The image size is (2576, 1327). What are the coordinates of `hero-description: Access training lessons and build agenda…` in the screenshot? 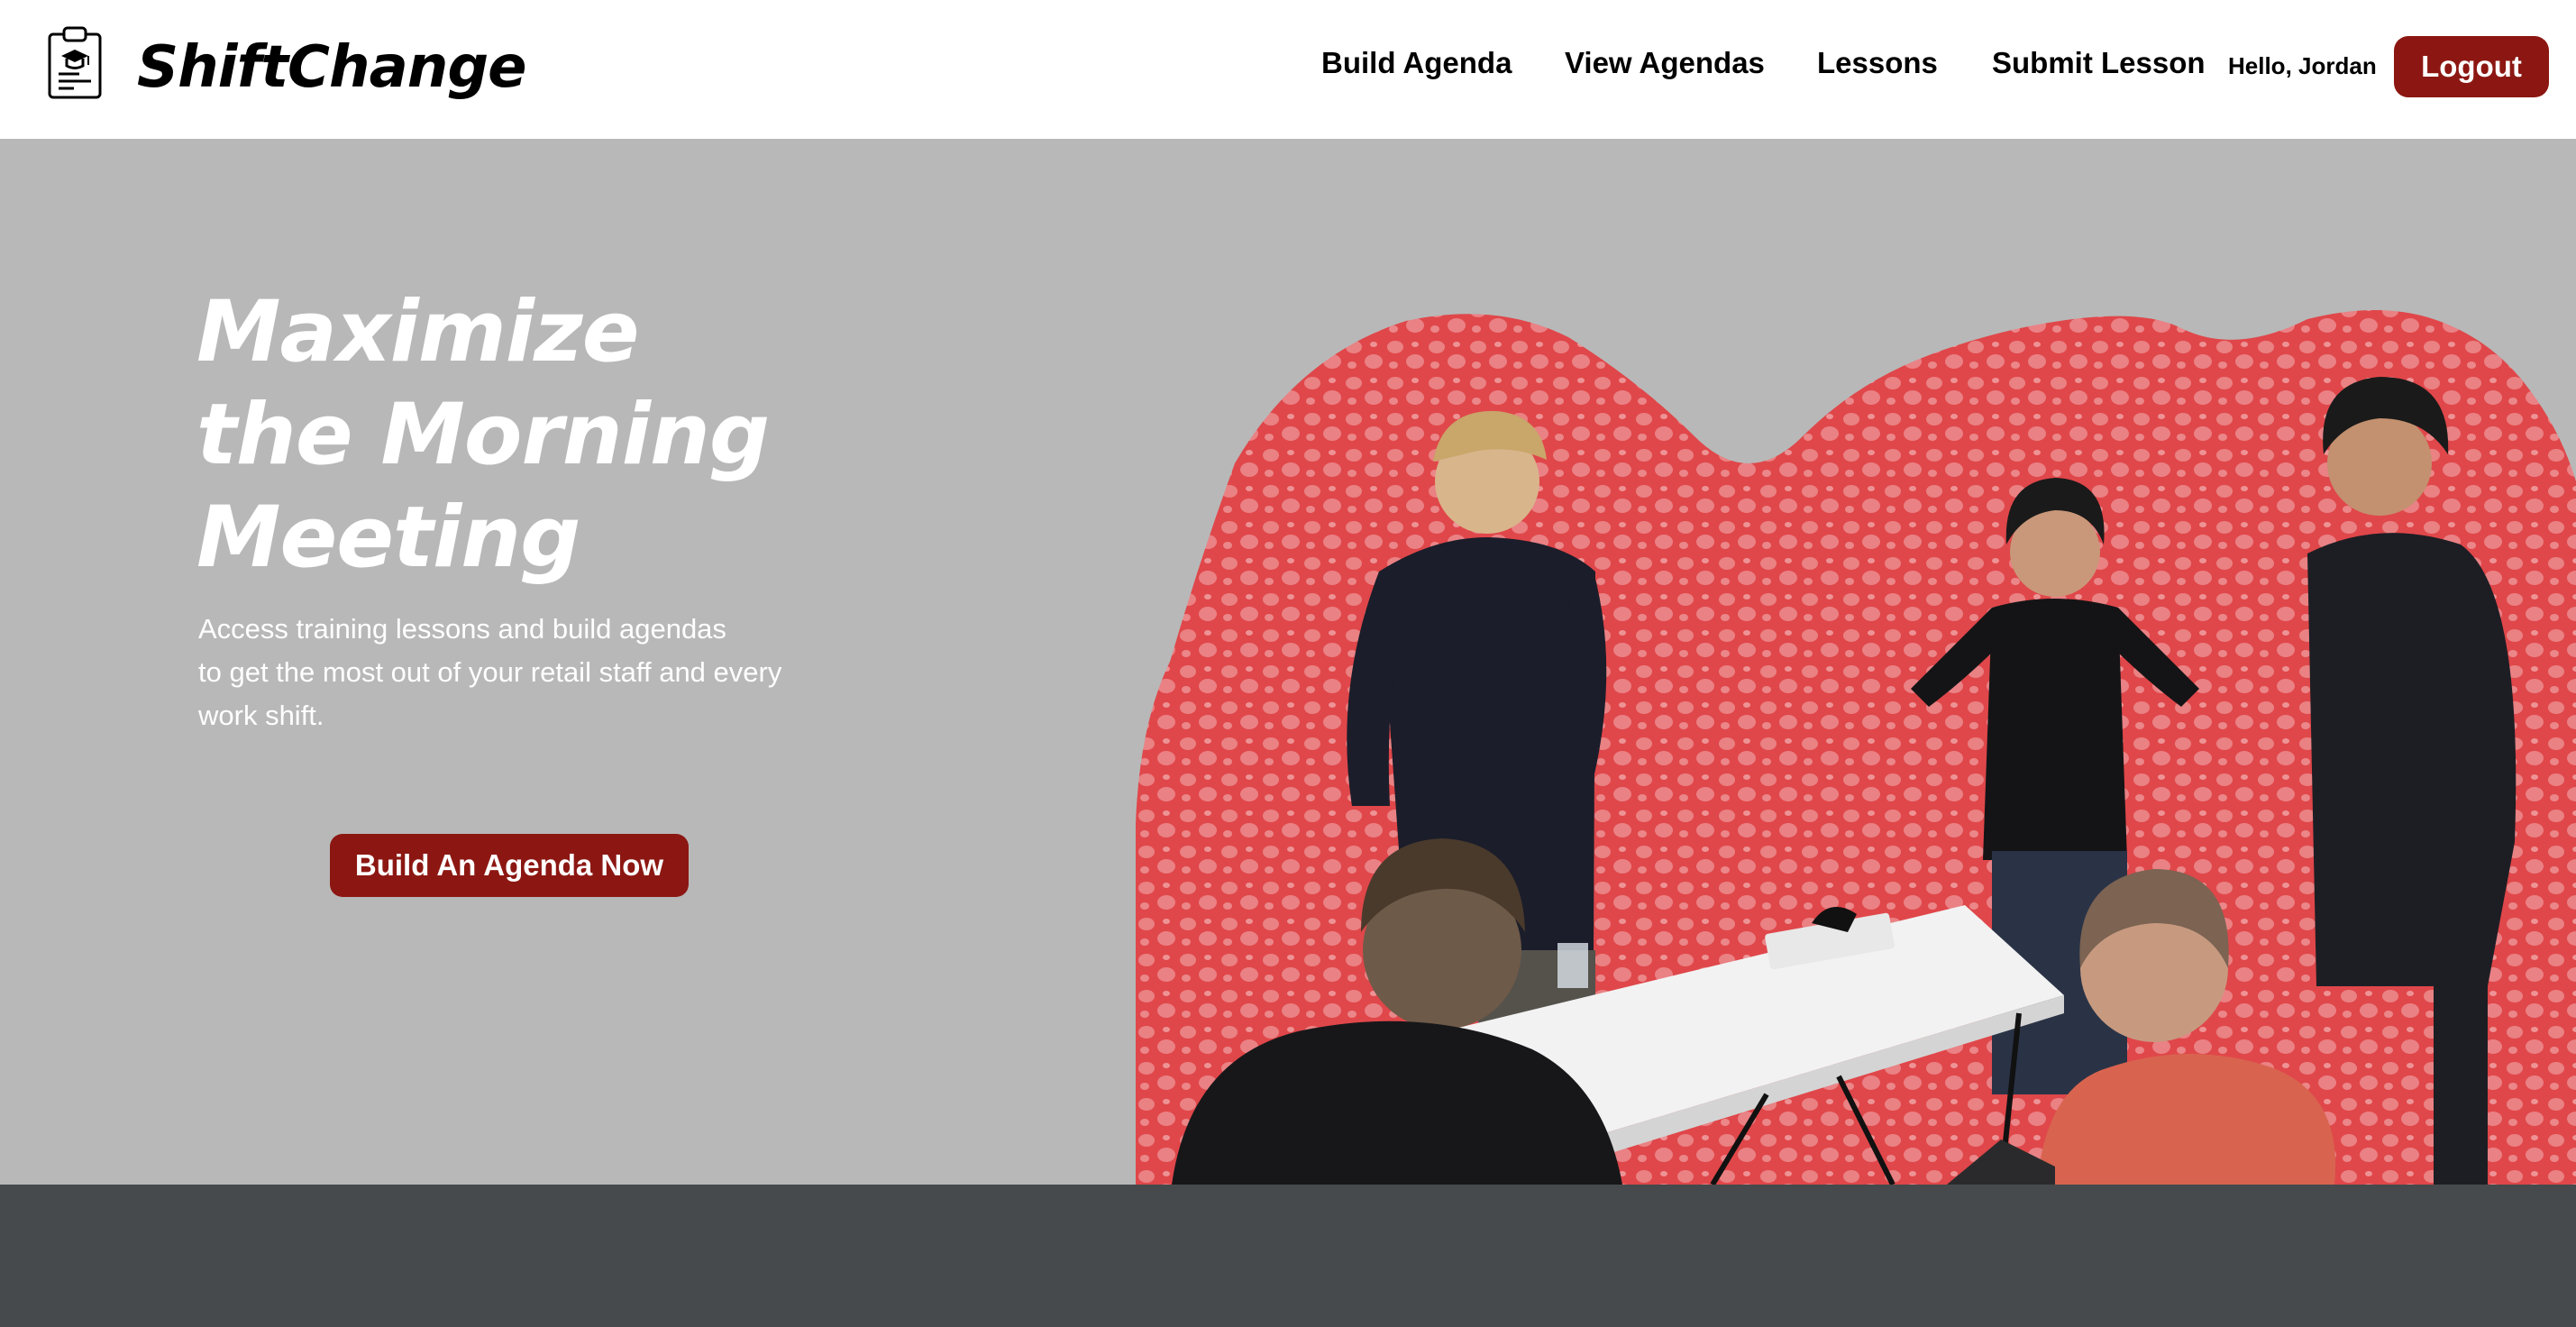 It's located at (513, 672).